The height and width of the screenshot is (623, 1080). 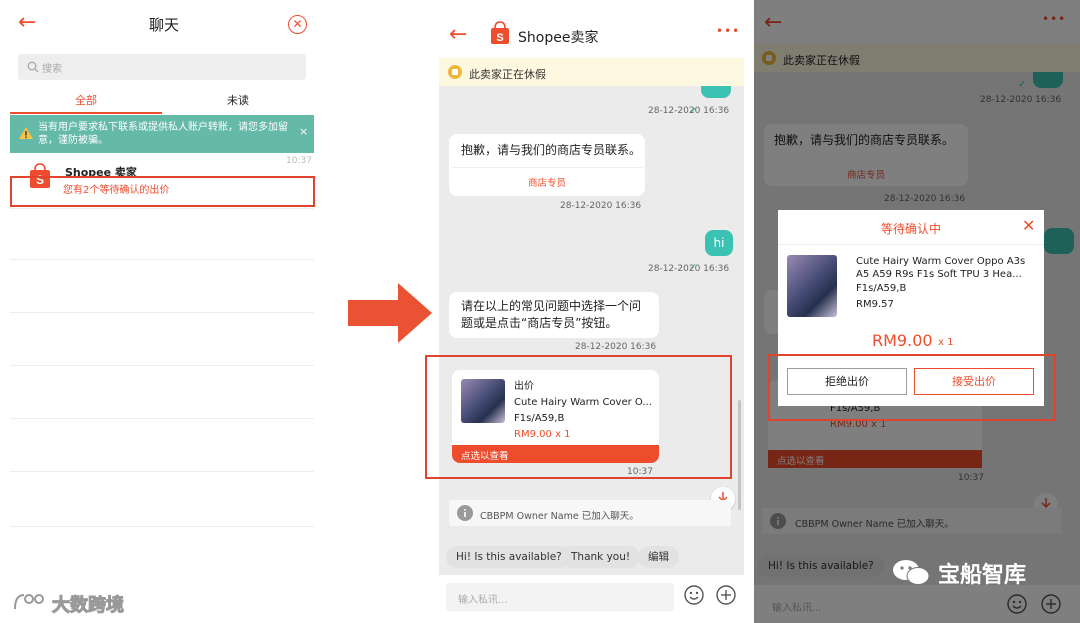 I want to click on vacation-banner: 此卖家正在休假, so click(x=591, y=72).